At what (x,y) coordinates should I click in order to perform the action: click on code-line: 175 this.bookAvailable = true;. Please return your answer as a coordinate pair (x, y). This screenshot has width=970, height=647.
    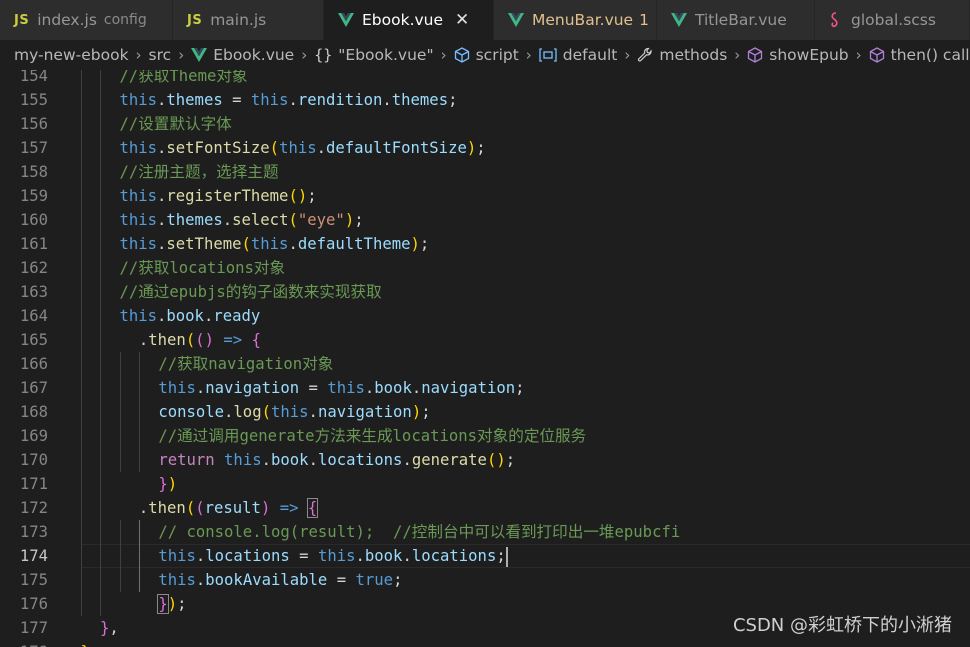
    Looking at the image, I should click on (485, 580).